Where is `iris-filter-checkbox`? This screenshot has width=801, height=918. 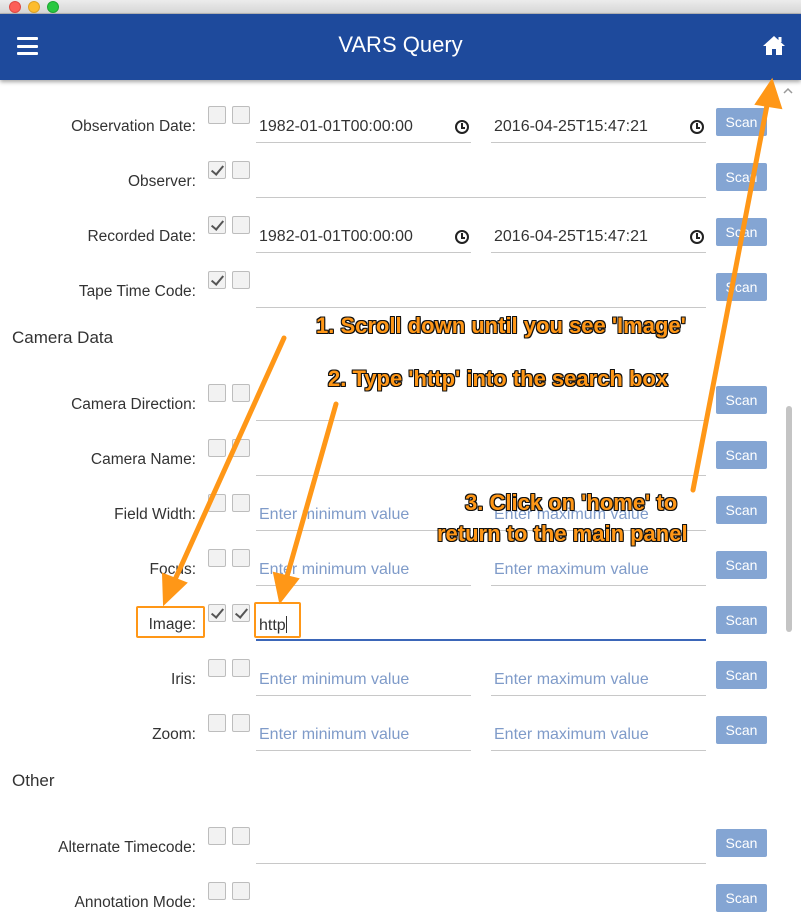 iris-filter-checkbox is located at coordinates (241, 668).